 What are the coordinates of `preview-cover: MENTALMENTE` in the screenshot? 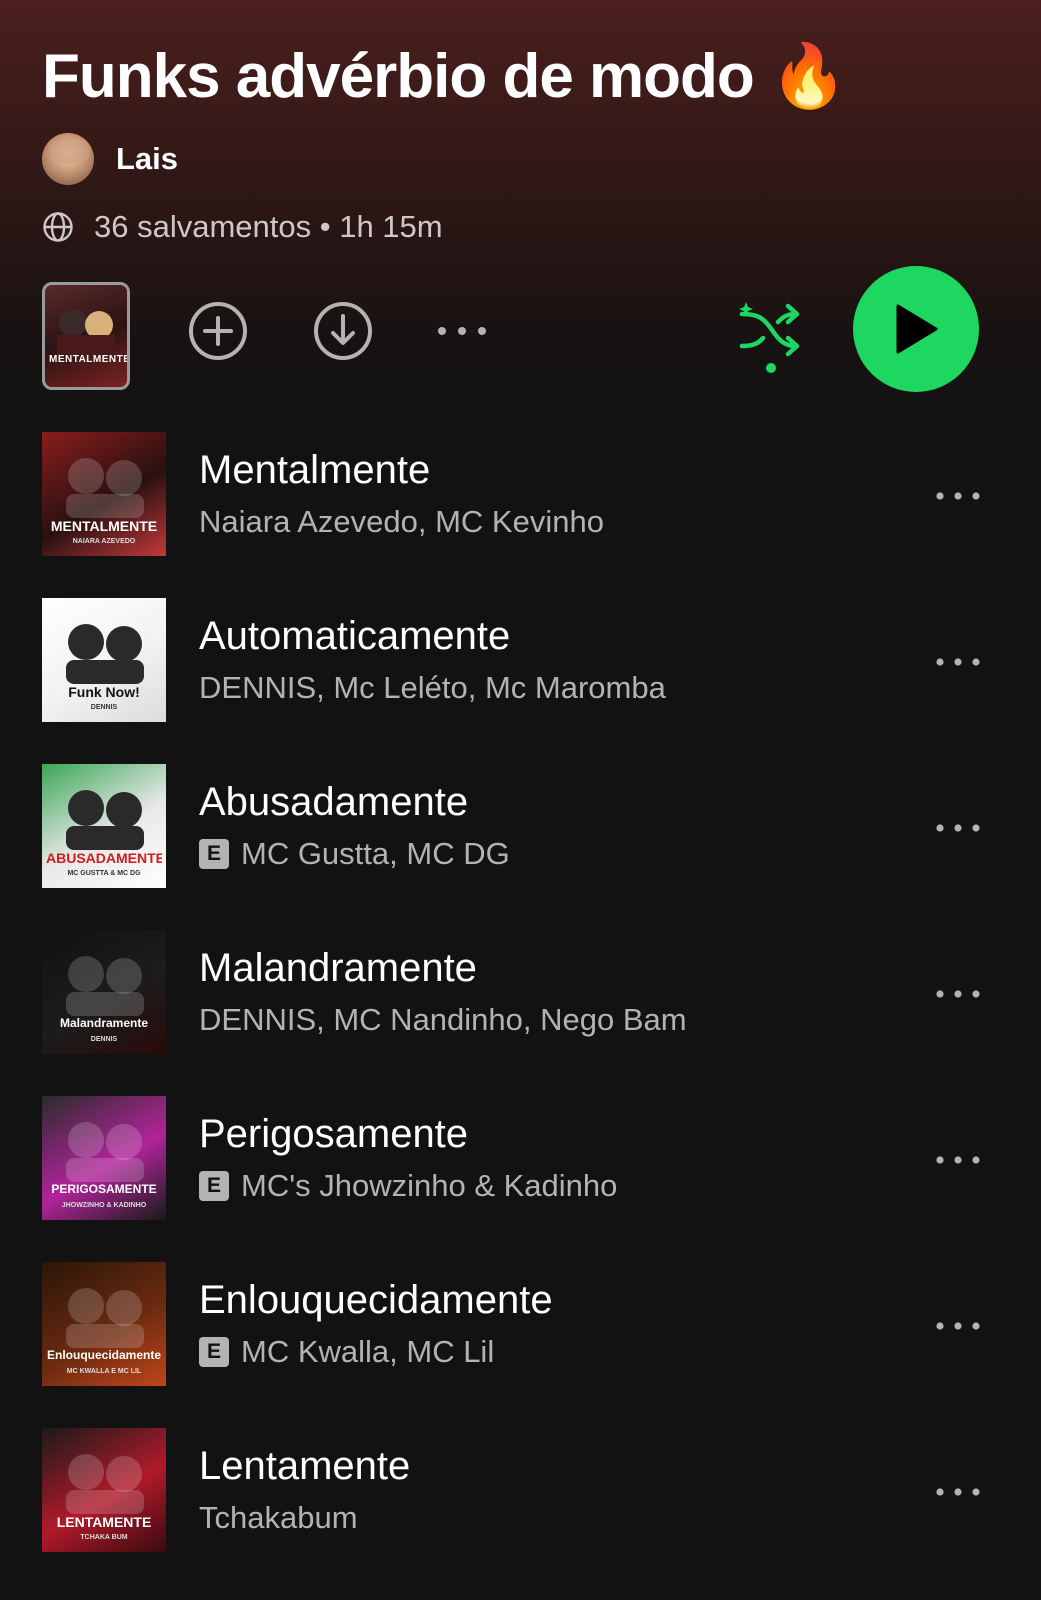 It's located at (86, 336).